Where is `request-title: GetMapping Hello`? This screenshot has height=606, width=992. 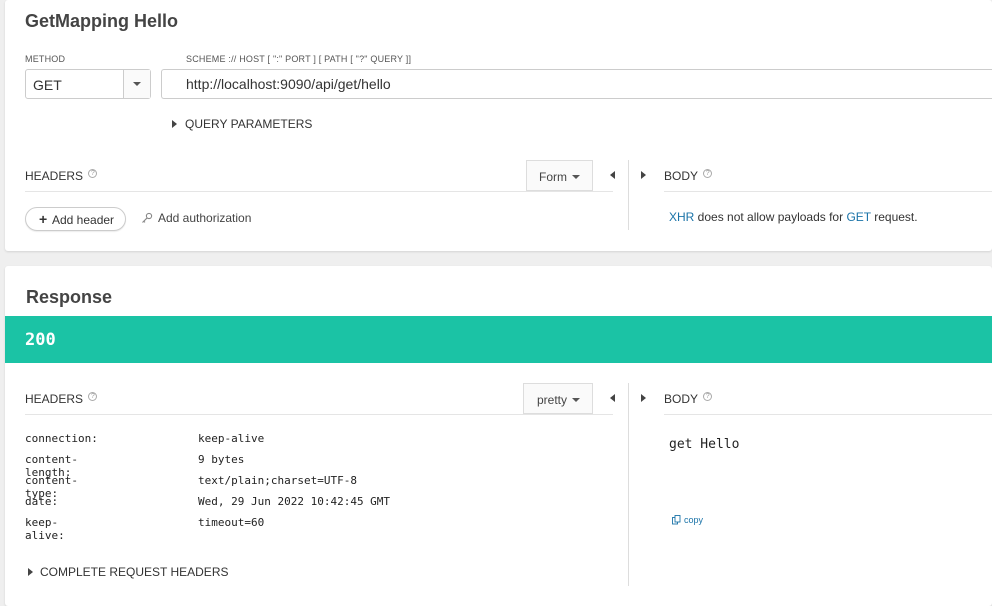
request-title: GetMapping Hello is located at coordinates (101, 21).